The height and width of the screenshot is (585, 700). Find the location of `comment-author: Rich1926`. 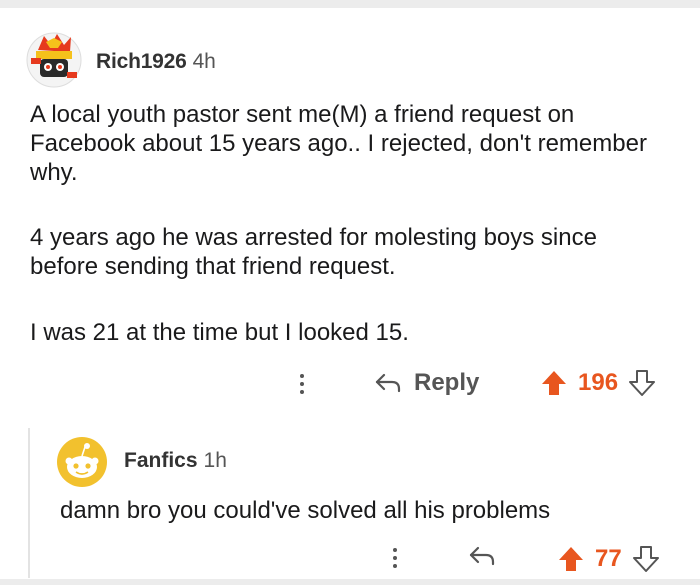

comment-author: Rich1926 is located at coordinates (141, 61).